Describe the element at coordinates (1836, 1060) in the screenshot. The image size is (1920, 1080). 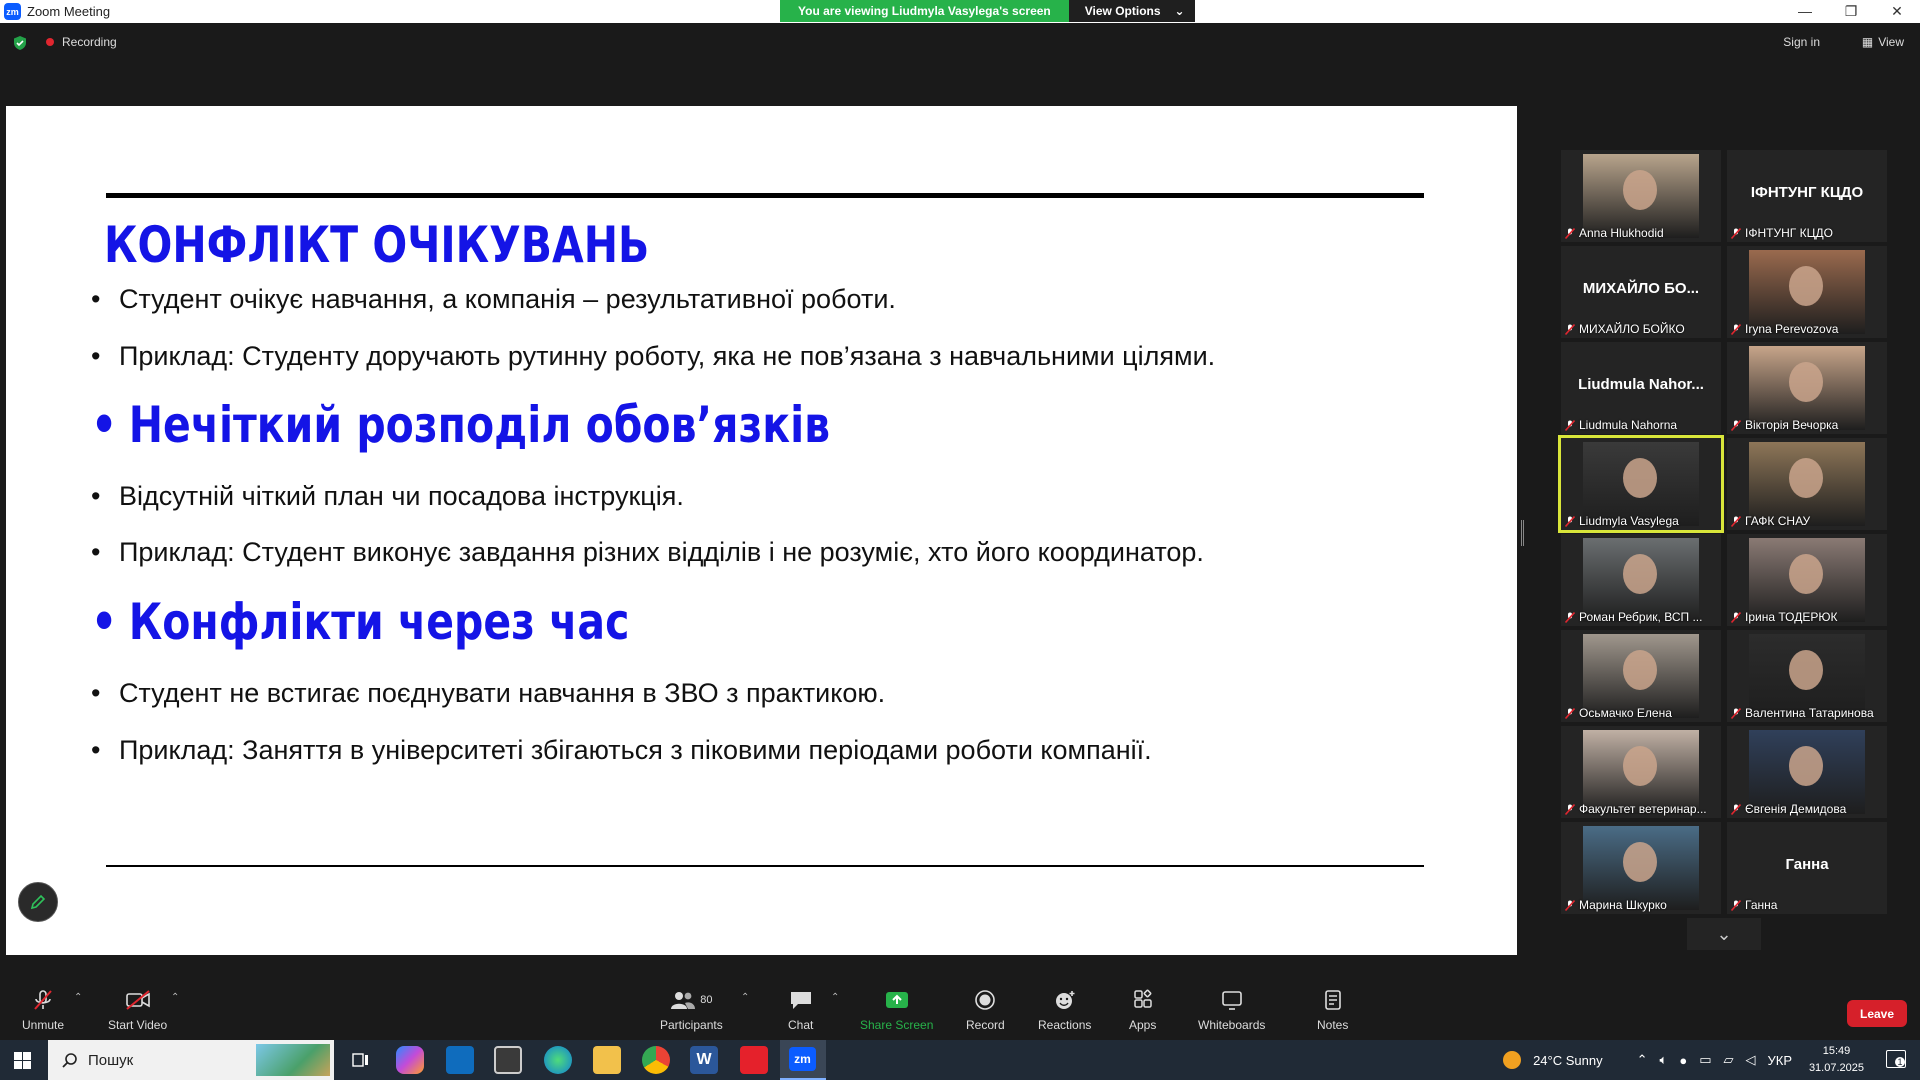
I see `taskbar-clock: 15:49 31.07.2025` at that location.